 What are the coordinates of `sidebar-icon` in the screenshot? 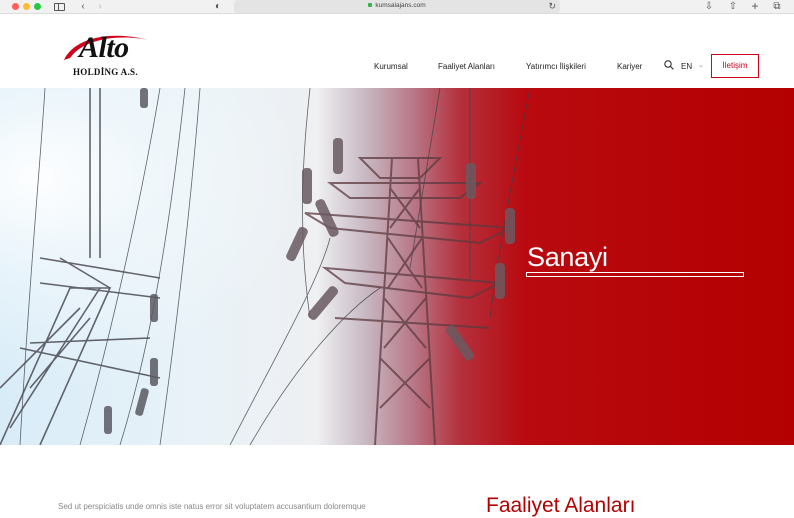 It's located at (59, 7).